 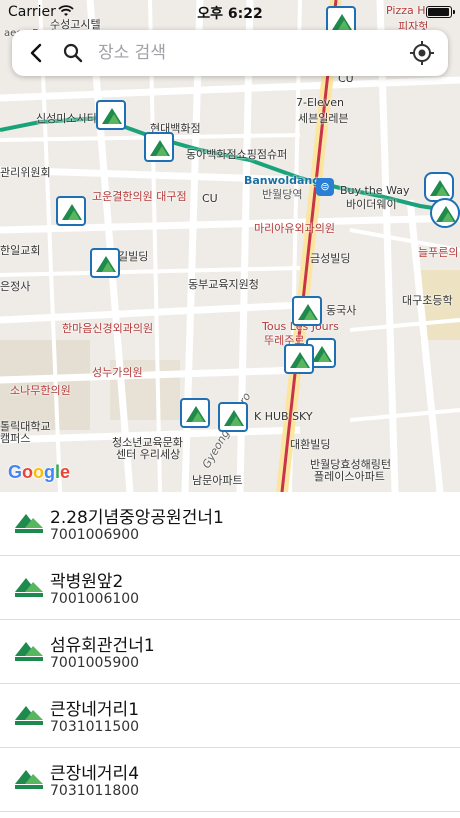 I want to click on stop-name: 섬유회관건너1, so click(x=102, y=646).